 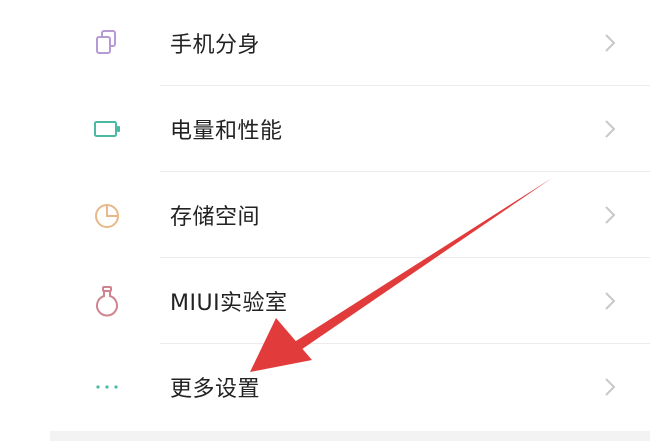 I want to click on settings-item-label: 手机分身, so click(x=215, y=45).